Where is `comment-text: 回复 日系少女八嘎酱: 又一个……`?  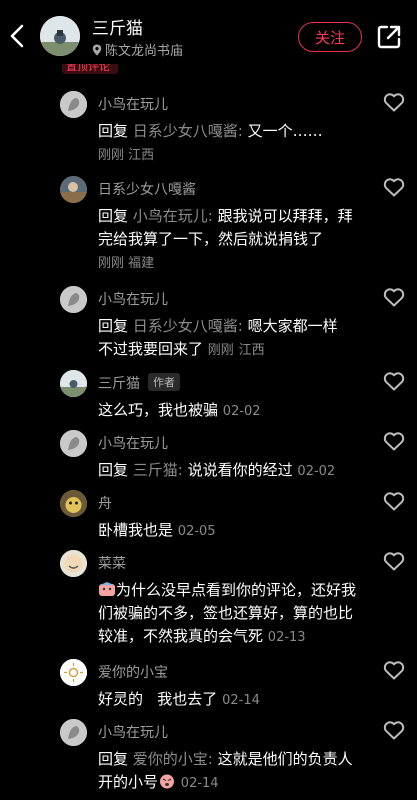 comment-text: 回复 日系少女八嘎酱: 又一个…… is located at coordinates (229, 131).